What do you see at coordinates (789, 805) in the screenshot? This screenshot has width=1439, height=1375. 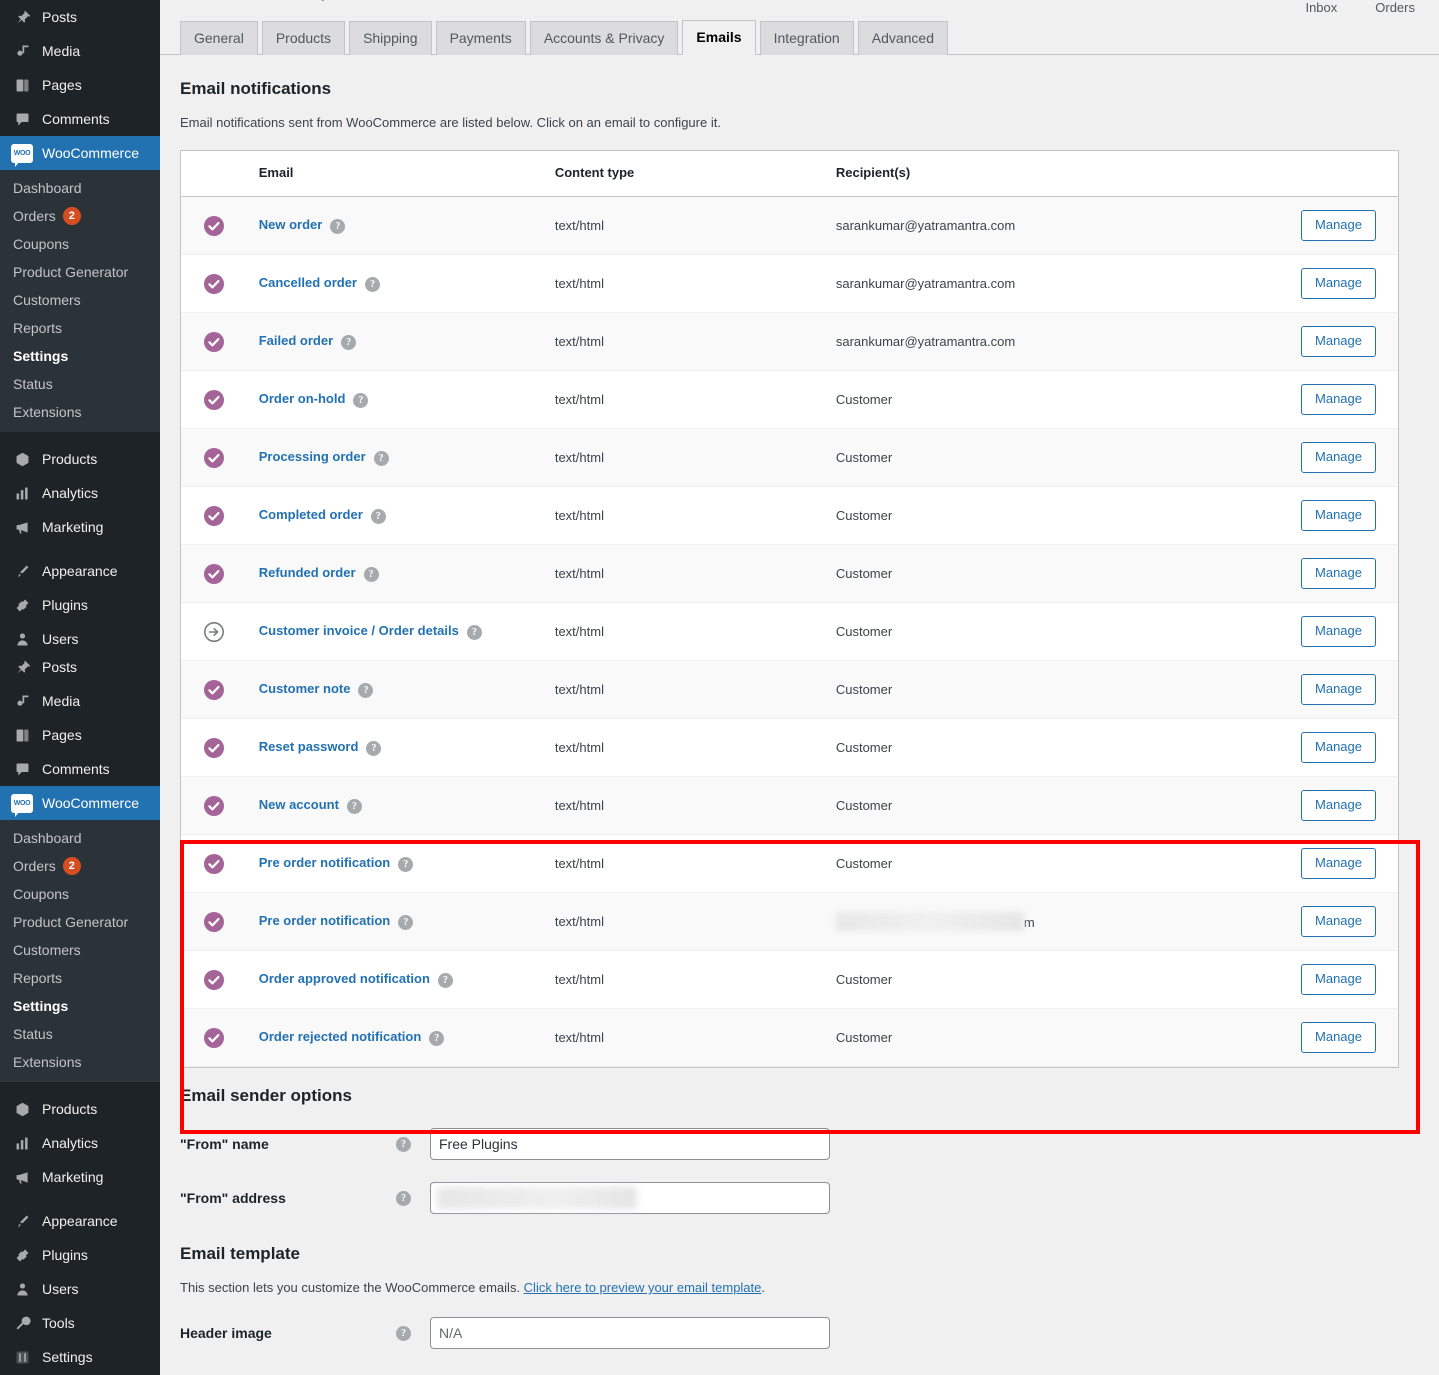 I see `table-row: New account? text/html Customer Manage` at bounding box center [789, 805].